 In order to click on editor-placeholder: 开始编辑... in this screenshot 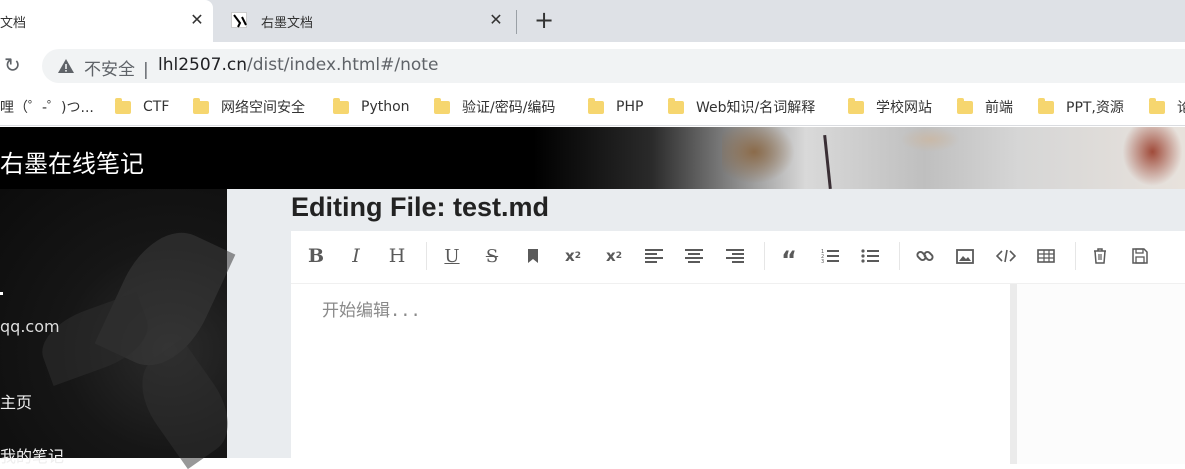, I will do `click(371, 311)`.